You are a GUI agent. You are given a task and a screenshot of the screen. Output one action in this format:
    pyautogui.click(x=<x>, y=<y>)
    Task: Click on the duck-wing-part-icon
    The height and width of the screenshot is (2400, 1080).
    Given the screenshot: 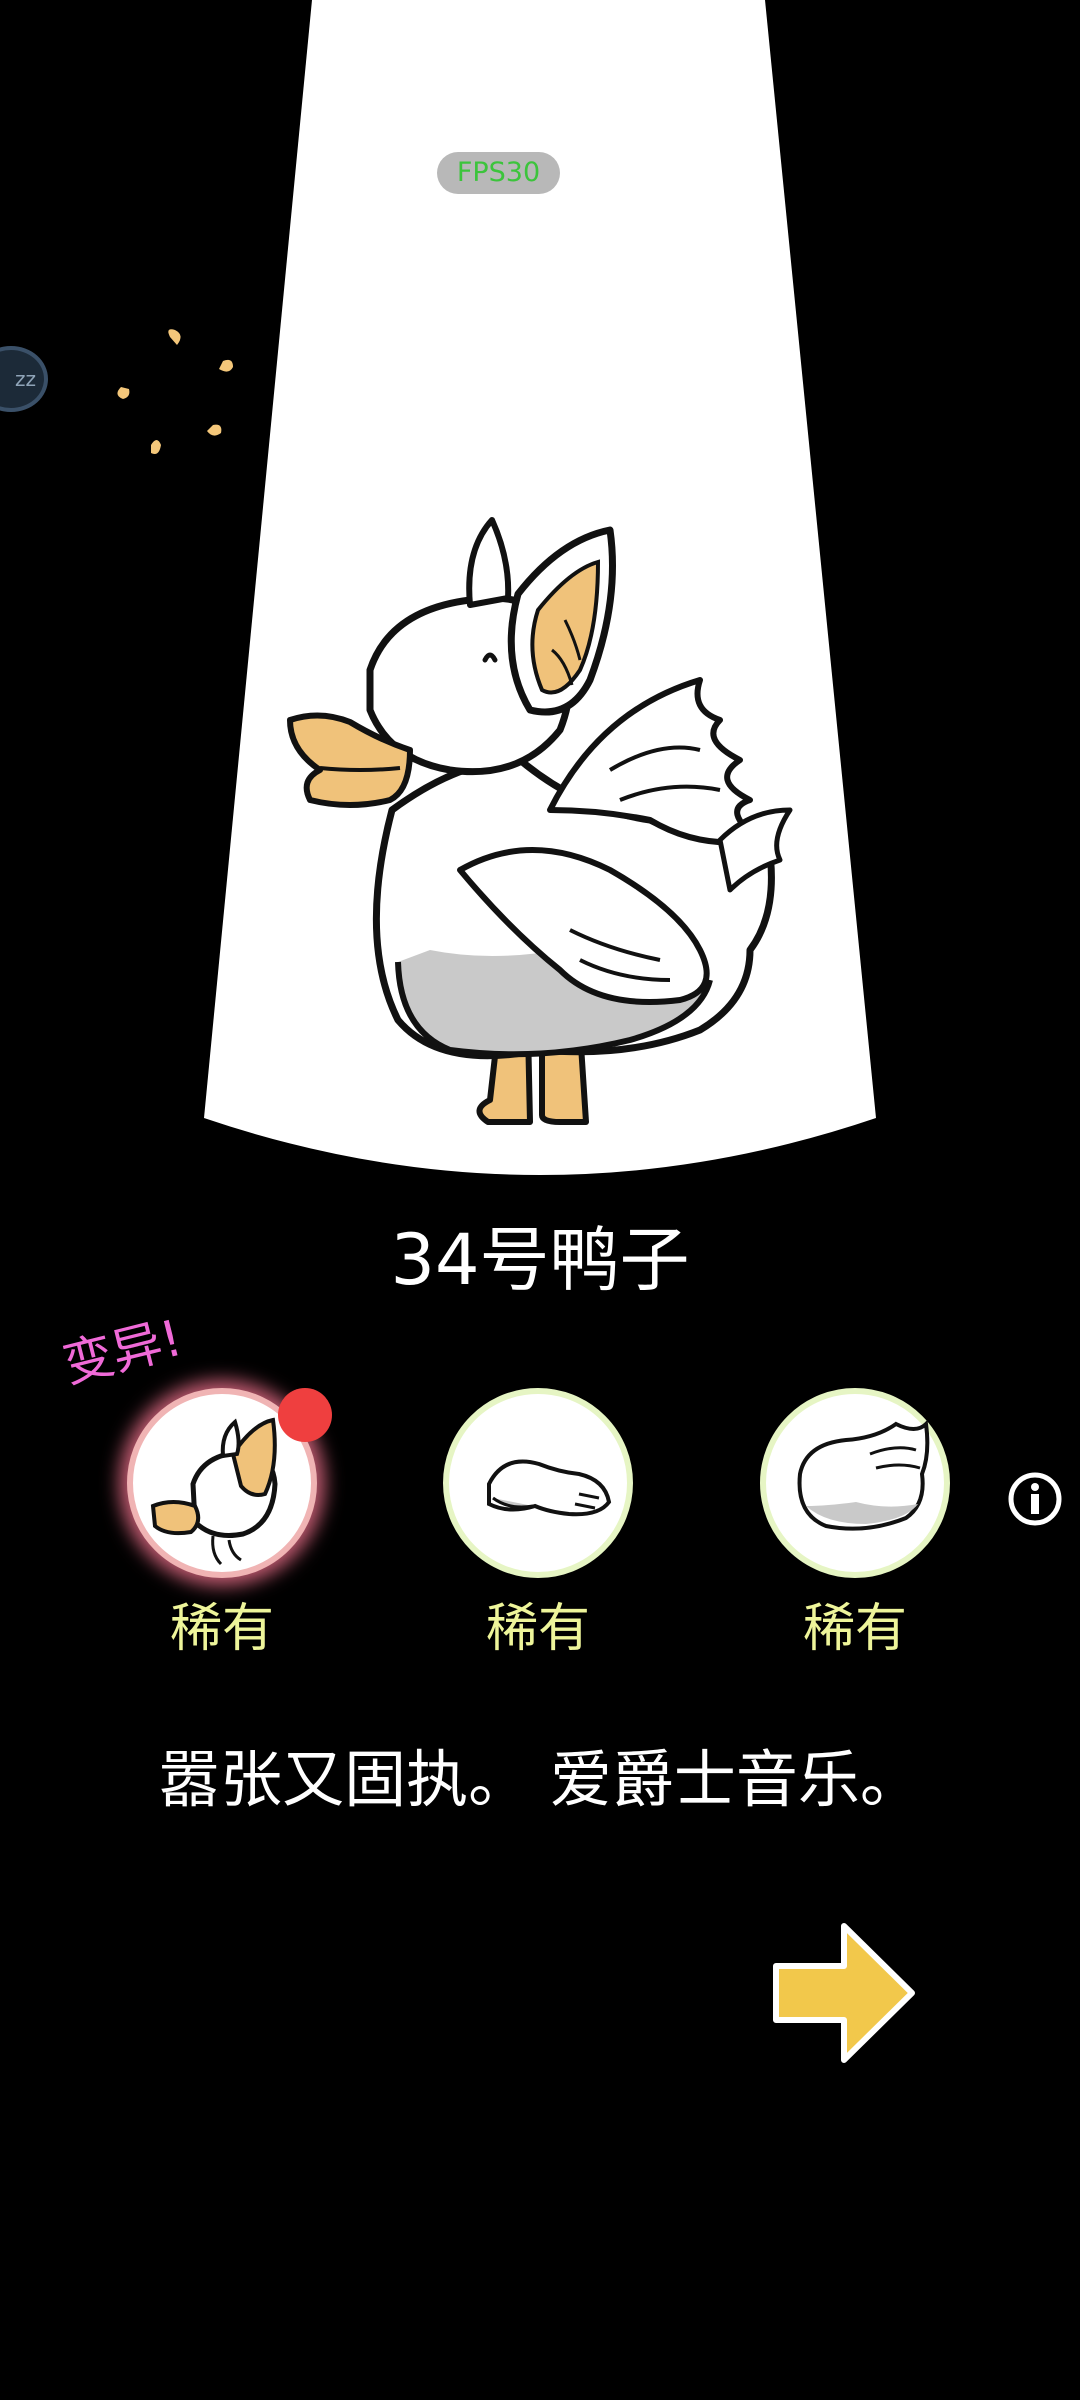 What is the action you would take?
    pyautogui.click(x=549, y=1488)
    